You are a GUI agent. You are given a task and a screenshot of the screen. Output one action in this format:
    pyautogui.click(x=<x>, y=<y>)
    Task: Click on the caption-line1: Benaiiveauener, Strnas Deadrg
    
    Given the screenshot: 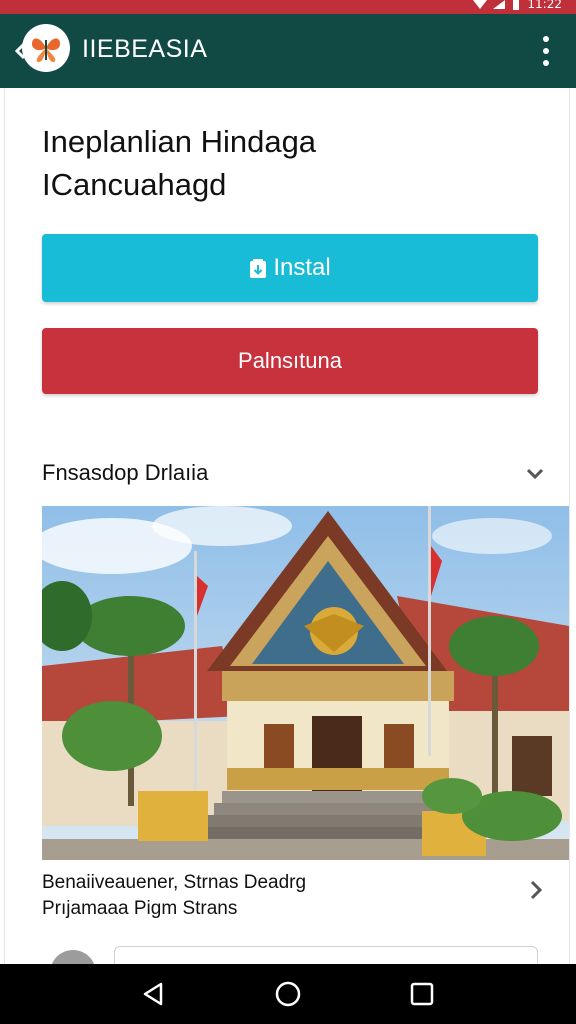 What is the action you would take?
    pyautogui.click(x=174, y=882)
    